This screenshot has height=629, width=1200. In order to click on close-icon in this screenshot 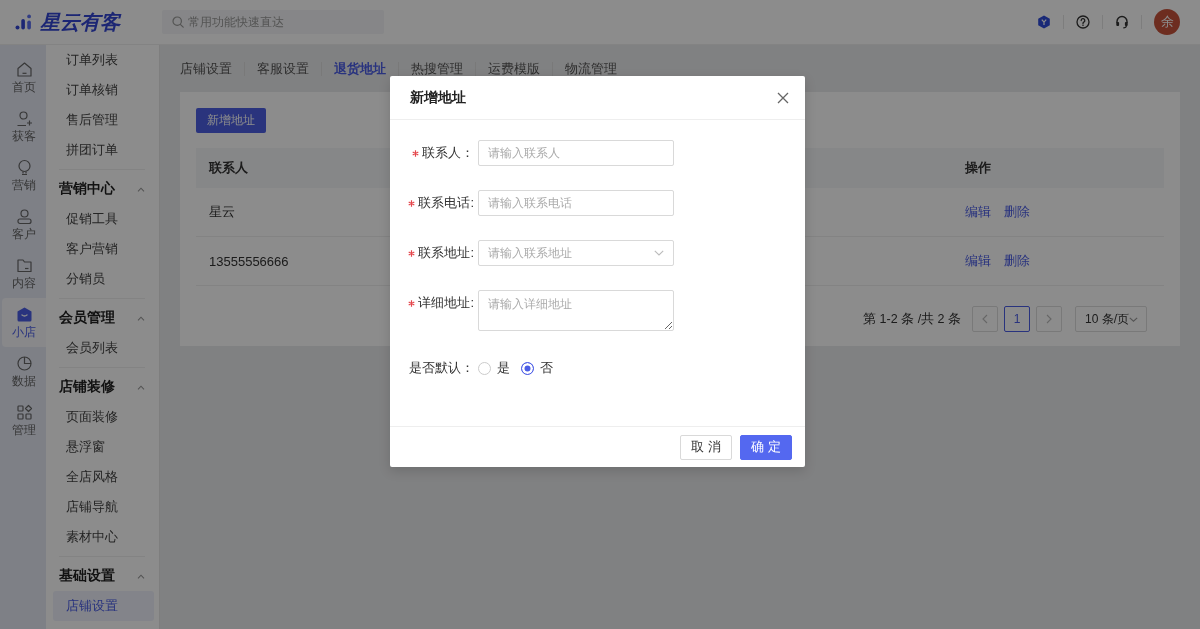, I will do `click(783, 97)`.